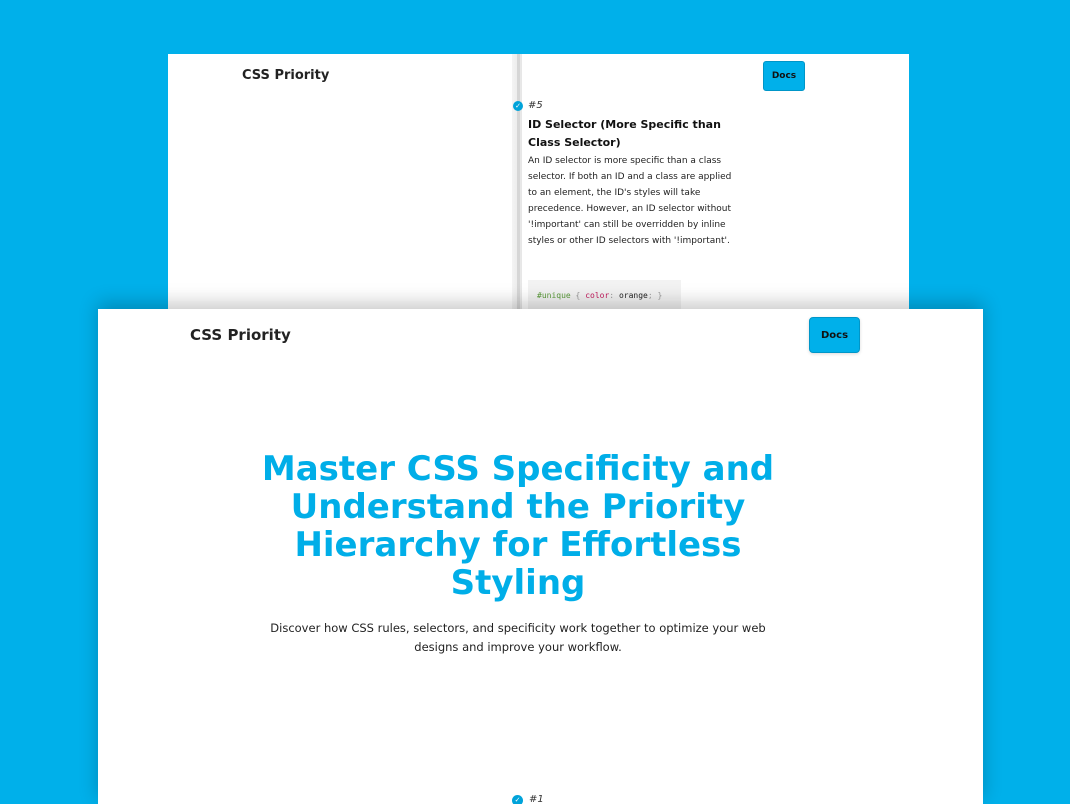 The height and width of the screenshot is (804, 1070). I want to click on code-snippet: #unique { color: orange; }, so click(604, 295).